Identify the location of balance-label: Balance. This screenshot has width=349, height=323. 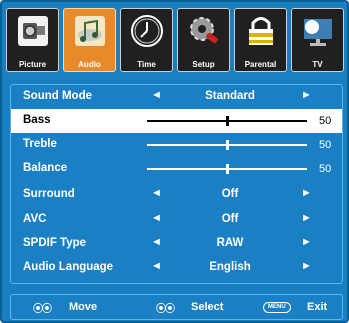
(45, 168).